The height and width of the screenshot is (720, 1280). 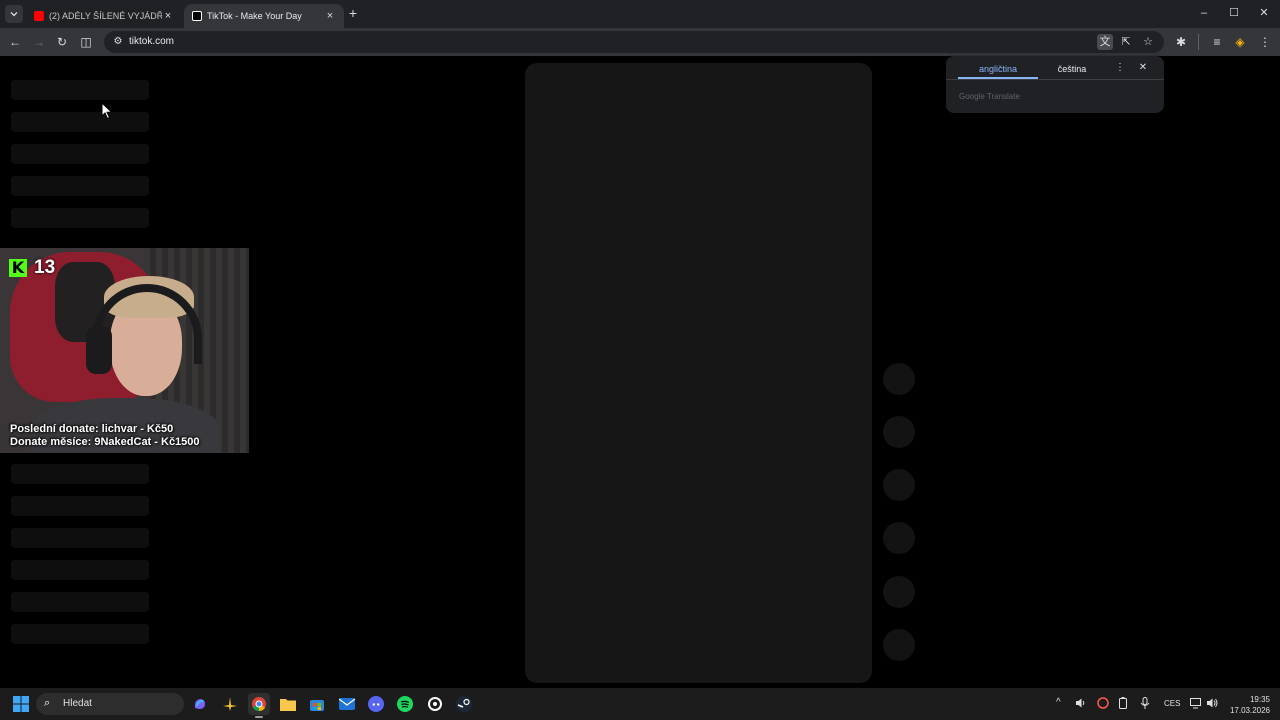 I want to click on clock-time: 19:35, so click(x=1259, y=699).